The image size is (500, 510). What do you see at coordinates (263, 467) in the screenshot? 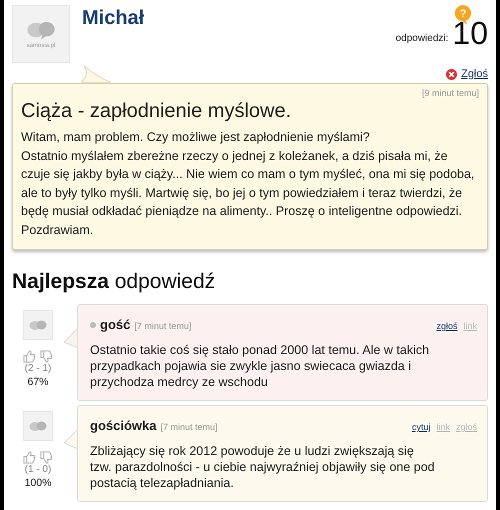
I see `answer-text: Zbliżający się rok 2012 powoduje że u ludzi zwiększają się tzw. parazdolności - u ciebie najwyraźniej objawiły się one pod postacią telezapładniania.` at bounding box center [263, 467].